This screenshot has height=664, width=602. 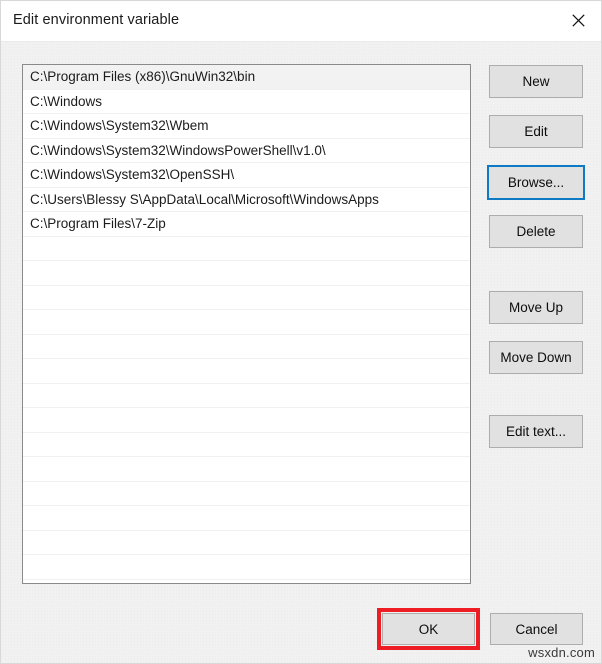 I want to click on edit-button: Edit, so click(x=536, y=131).